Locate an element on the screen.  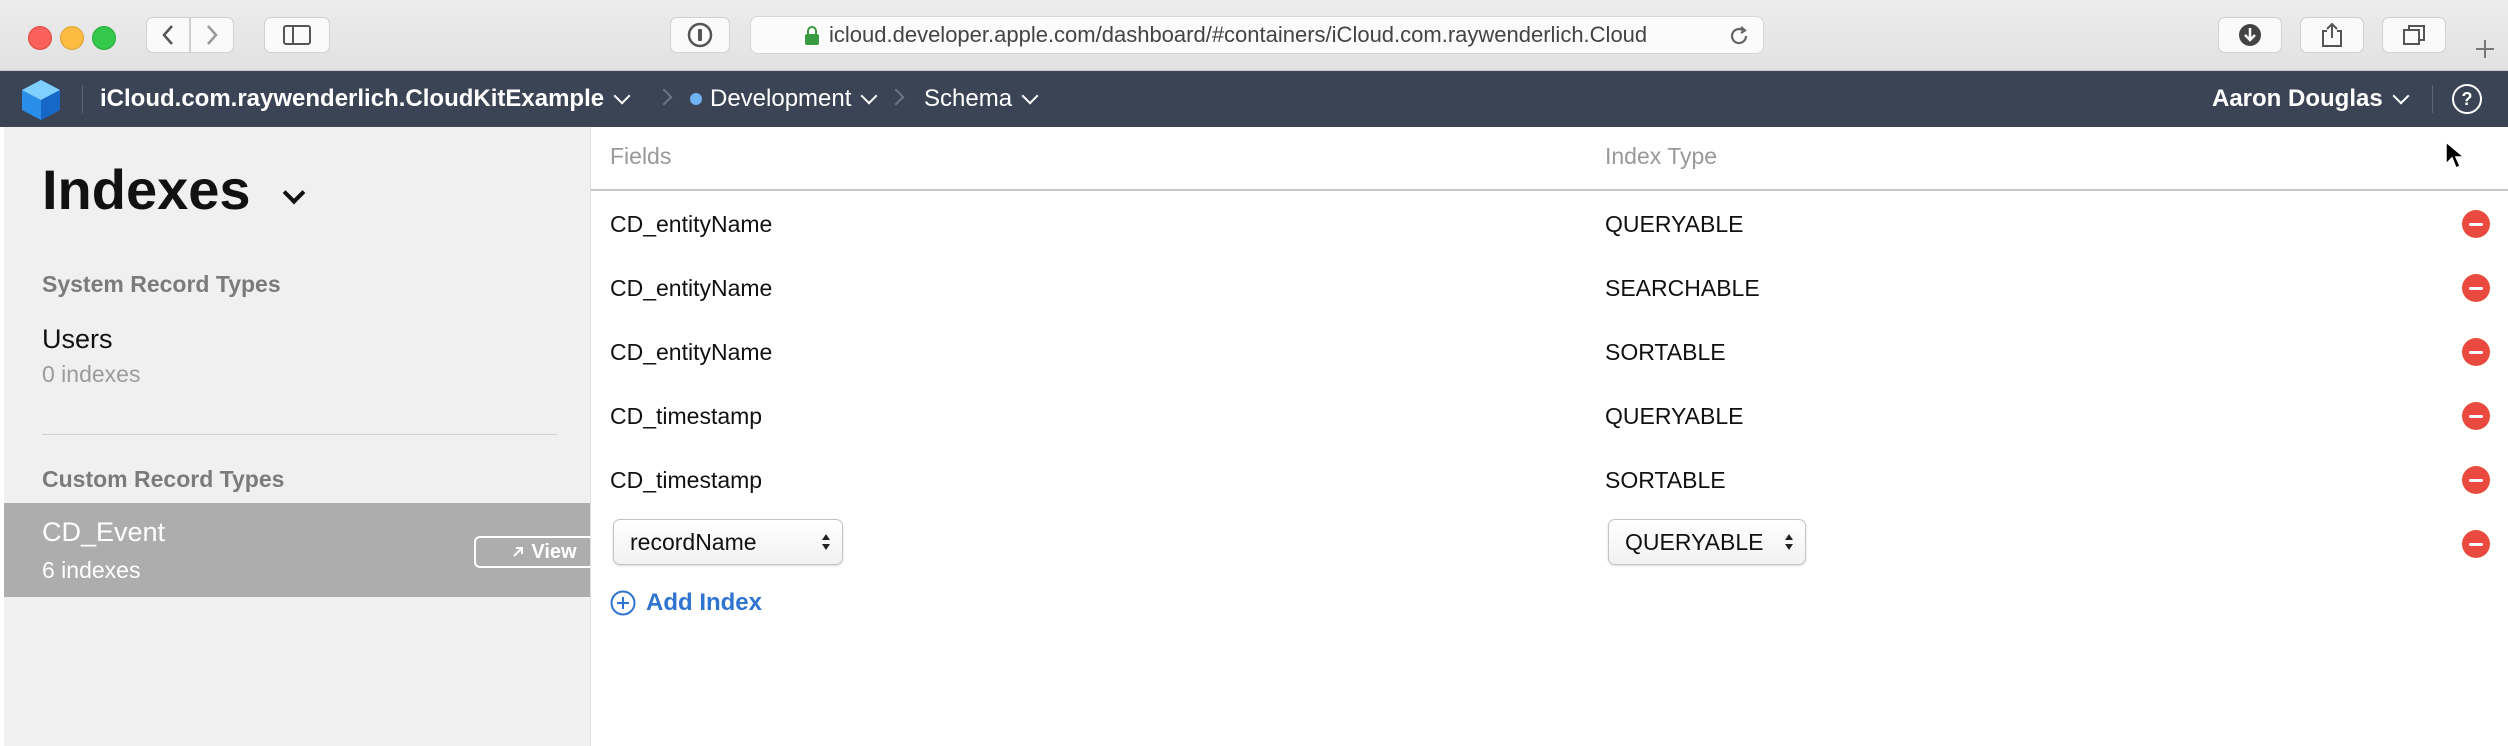
password-button is located at coordinates (700, 35).